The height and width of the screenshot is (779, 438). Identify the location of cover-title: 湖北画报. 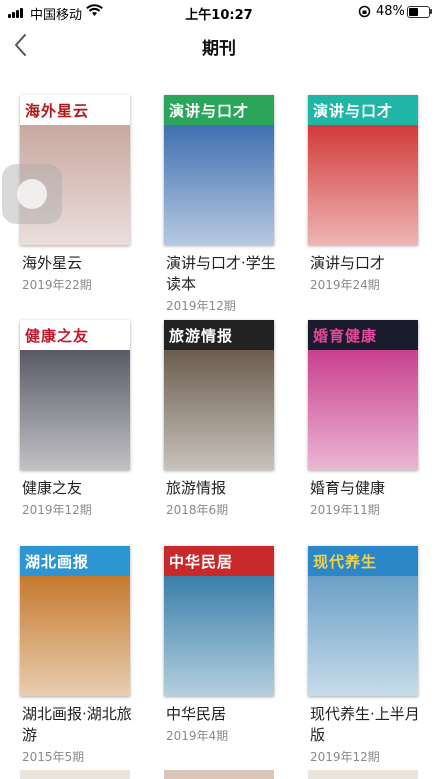
(75, 561).